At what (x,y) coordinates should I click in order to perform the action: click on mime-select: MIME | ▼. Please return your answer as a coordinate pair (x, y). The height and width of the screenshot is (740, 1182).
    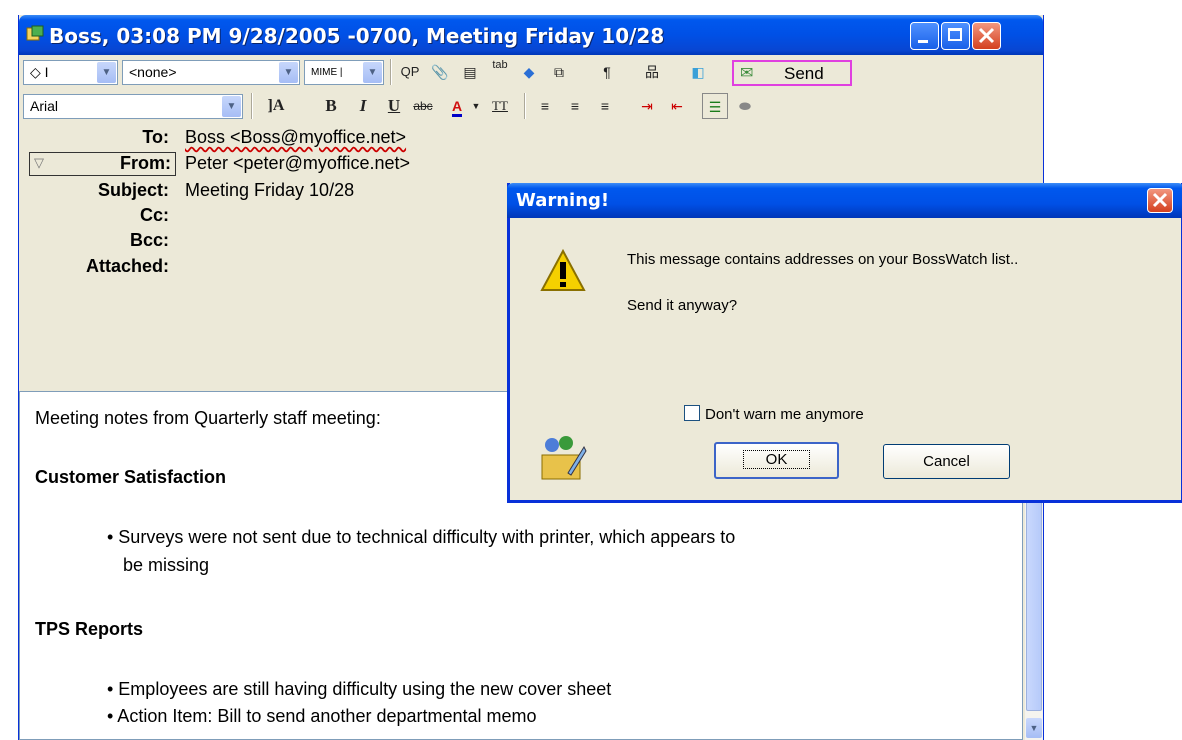
    Looking at the image, I should click on (344, 72).